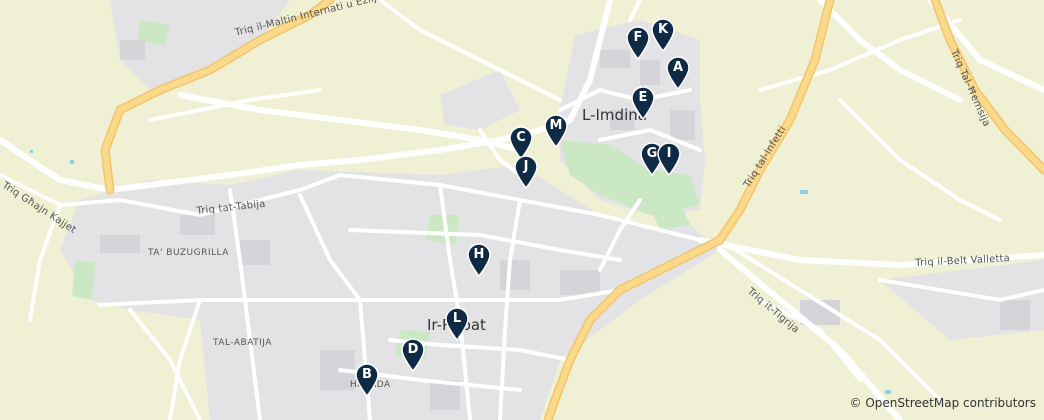 The height and width of the screenshot is (420, 1044). I want to click on map-attribution: © OpenStreetMap contributors, so click(943, 403).